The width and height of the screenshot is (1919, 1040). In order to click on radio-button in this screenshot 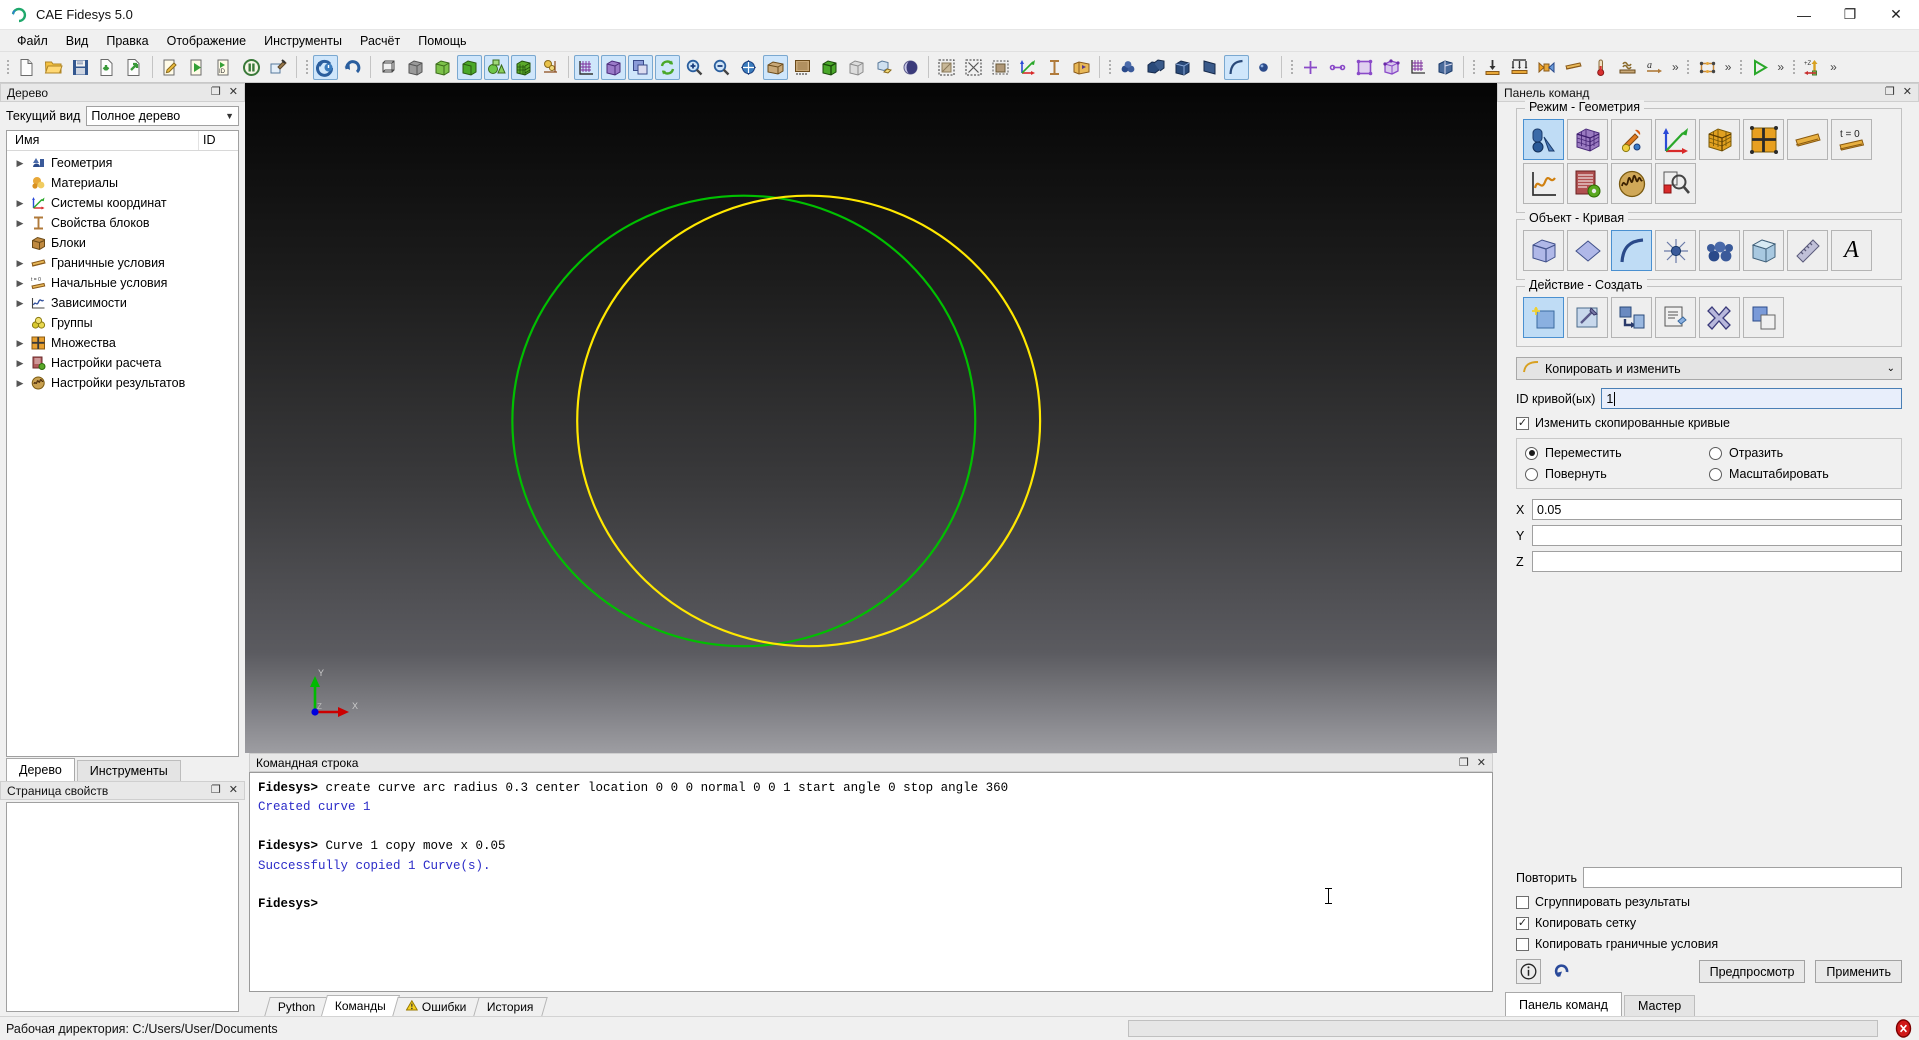, I will do `click(1531, 474)`.